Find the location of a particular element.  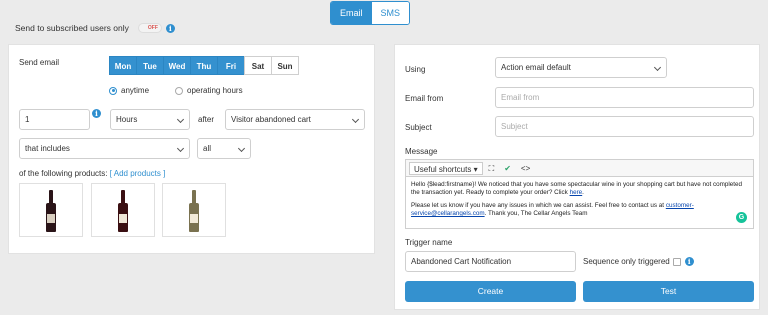

radio-anytime-label: anytime is located at coordinates (135, 90).